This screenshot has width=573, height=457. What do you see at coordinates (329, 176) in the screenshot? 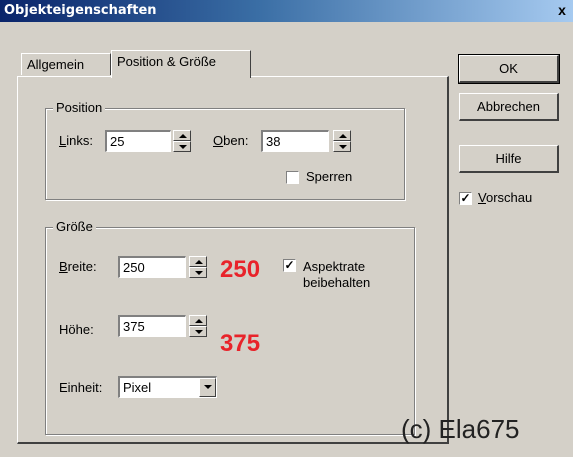
I see `sperren-label: Sperren` at bounding box center [329, 176].